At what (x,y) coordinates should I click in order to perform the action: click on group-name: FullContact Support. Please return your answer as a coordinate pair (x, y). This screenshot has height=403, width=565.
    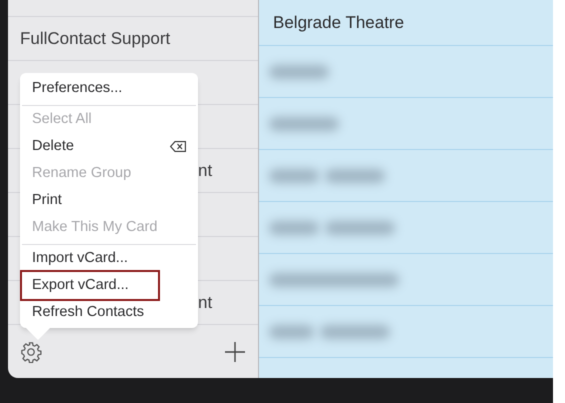
    Looking at the image, I should click on (95, 39).